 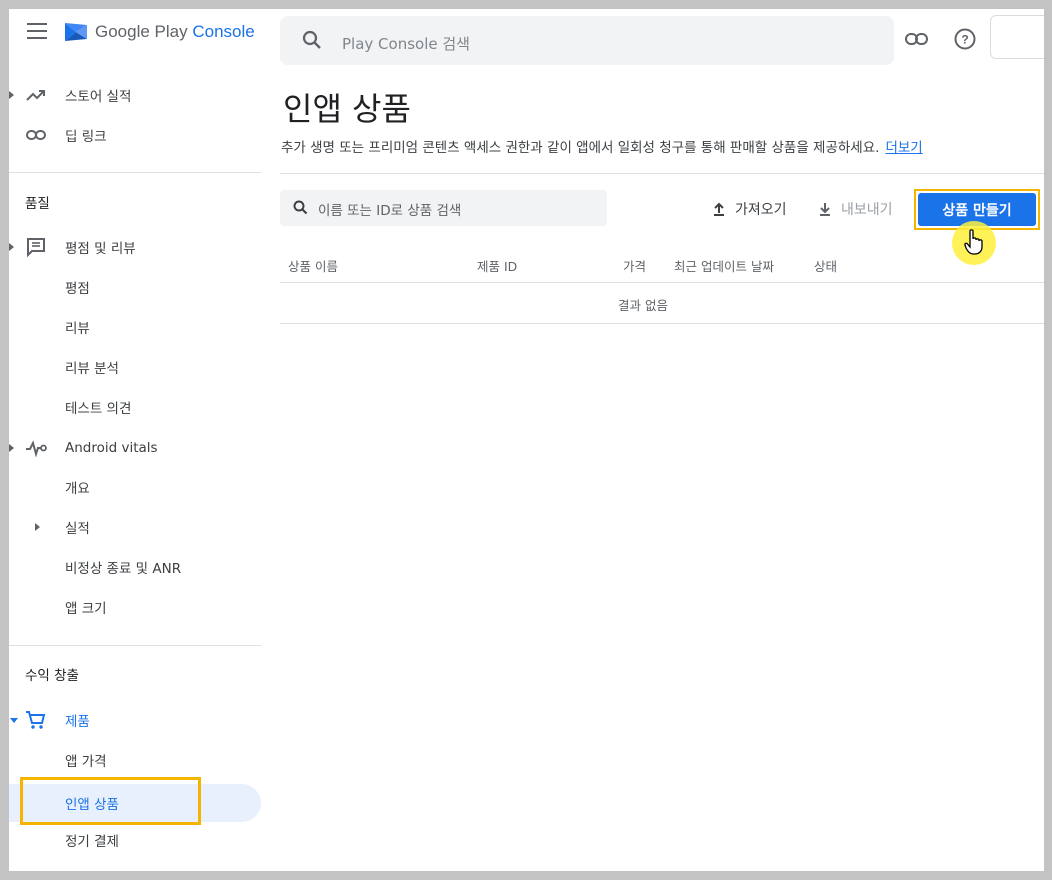 I want to click on menu-icon, so click(x=37, y=31).